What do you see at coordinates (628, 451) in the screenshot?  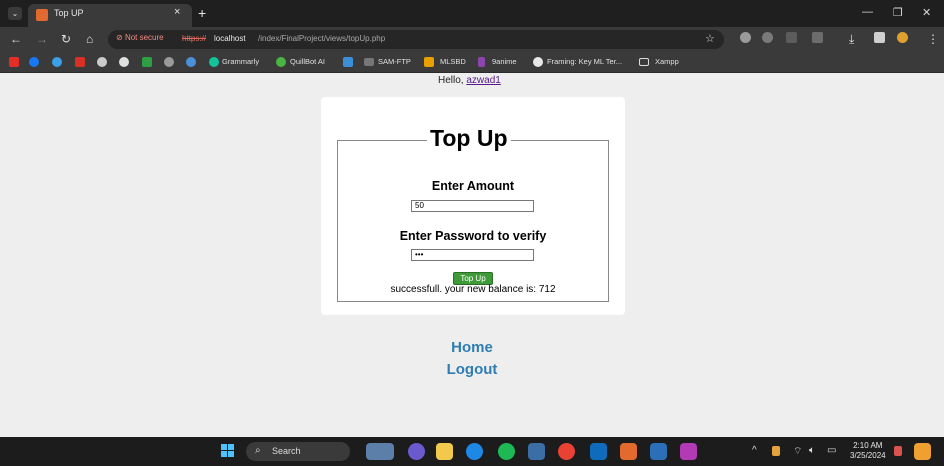 I see `xampp-icon` at bounding box center [628, 451].